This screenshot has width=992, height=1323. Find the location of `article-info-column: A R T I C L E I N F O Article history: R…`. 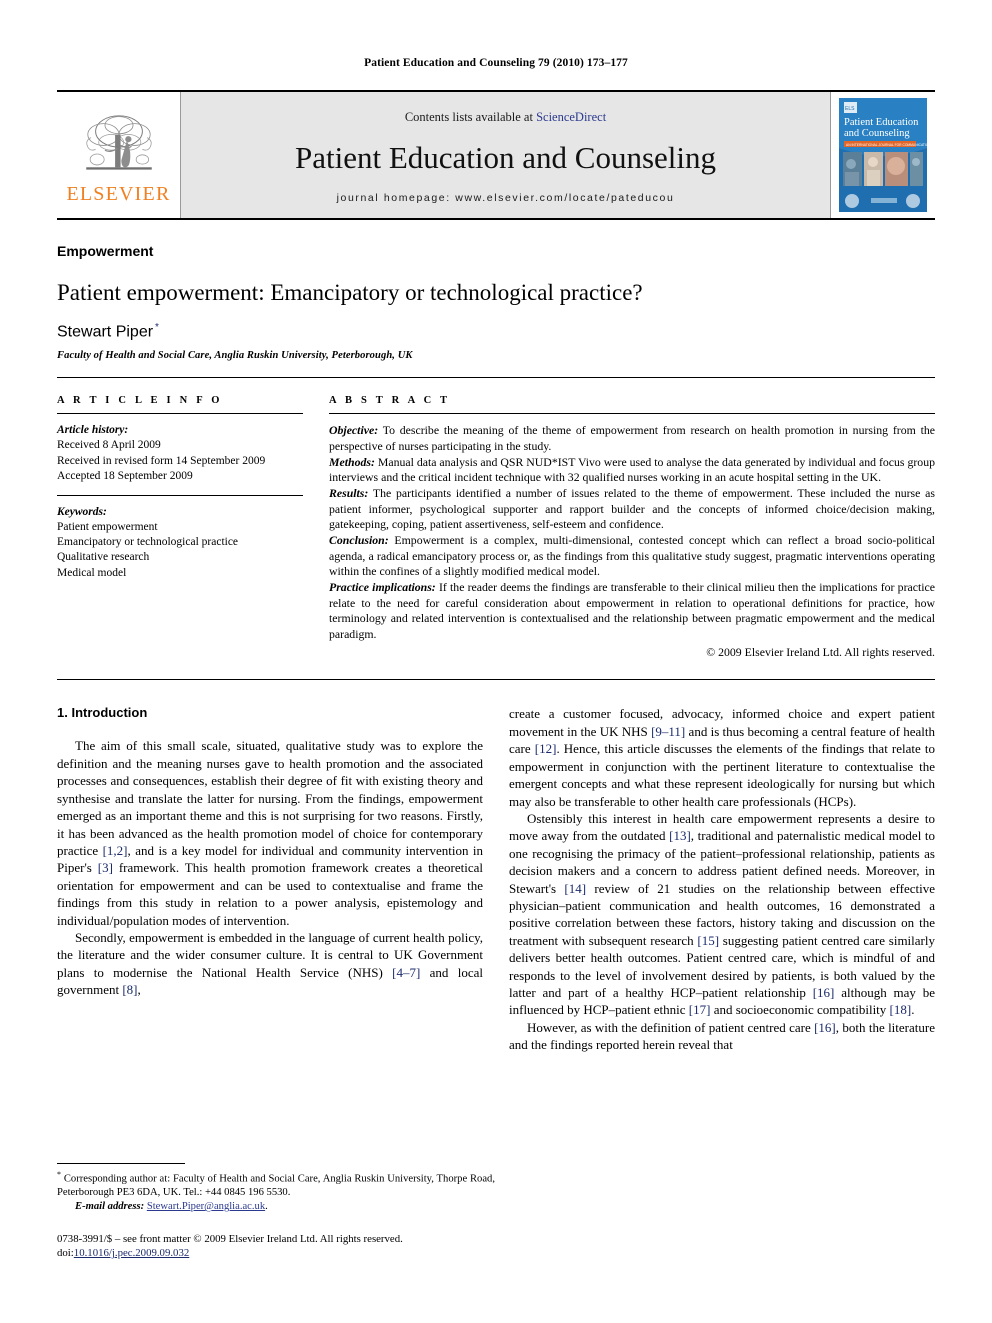

article-info-column: A R T I C L E I N F O Article history: R… is located at coordinates (191, 527).